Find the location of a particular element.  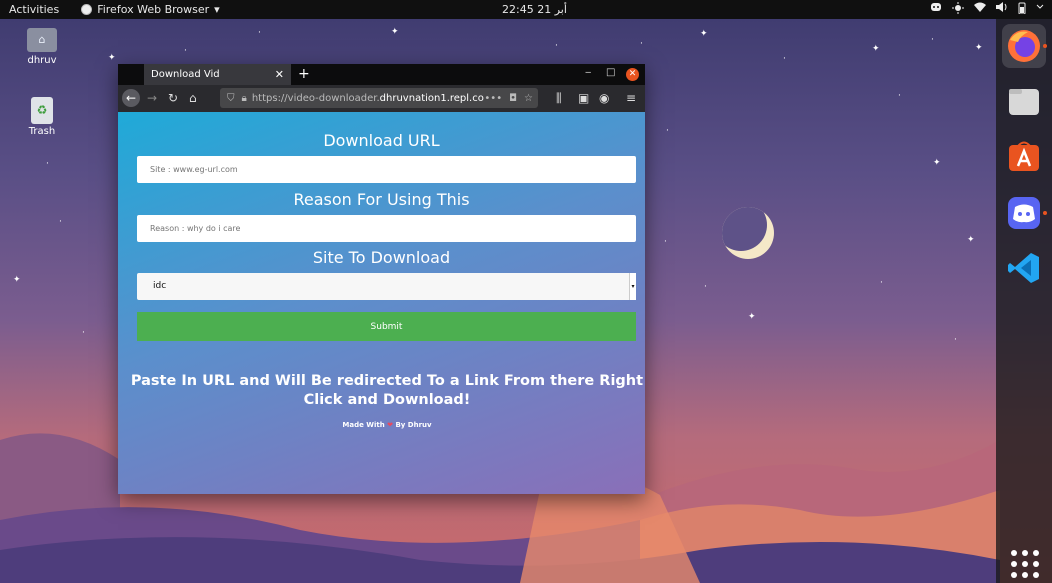

battery-icon is located at coordinates (1022, 8).